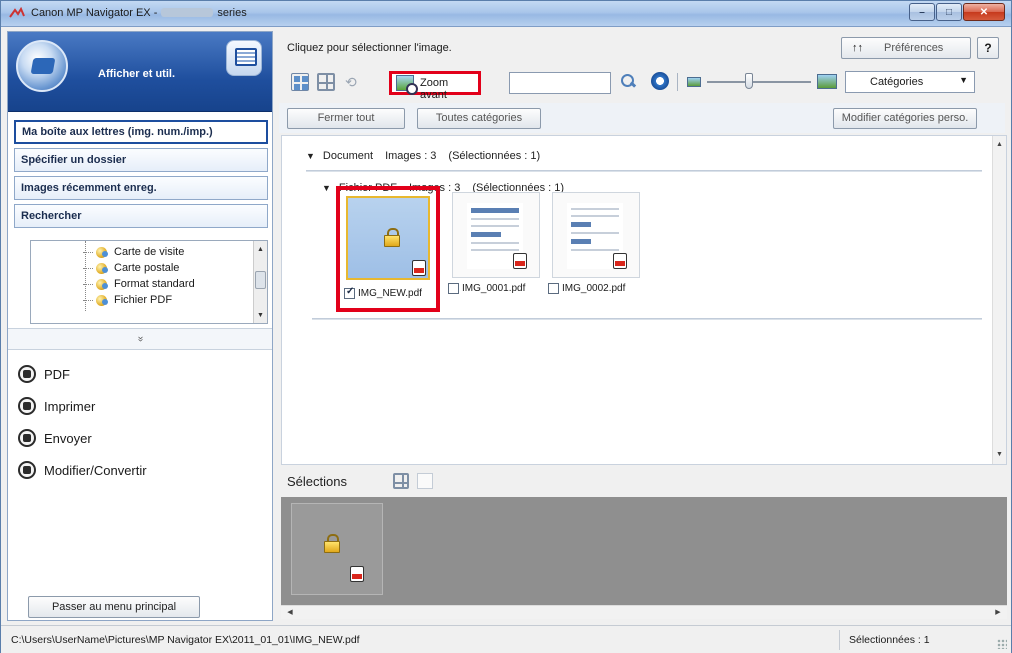  What do you see at coordinates (143, 300) in the screenshot?
I see `tree-item-label: Fichier PDF` at bounding box center [143, 300].